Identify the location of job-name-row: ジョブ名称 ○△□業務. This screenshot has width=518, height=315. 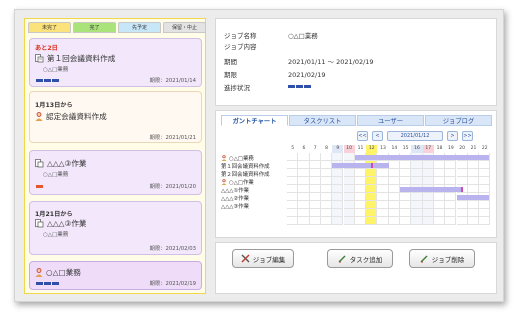
(271, 35).